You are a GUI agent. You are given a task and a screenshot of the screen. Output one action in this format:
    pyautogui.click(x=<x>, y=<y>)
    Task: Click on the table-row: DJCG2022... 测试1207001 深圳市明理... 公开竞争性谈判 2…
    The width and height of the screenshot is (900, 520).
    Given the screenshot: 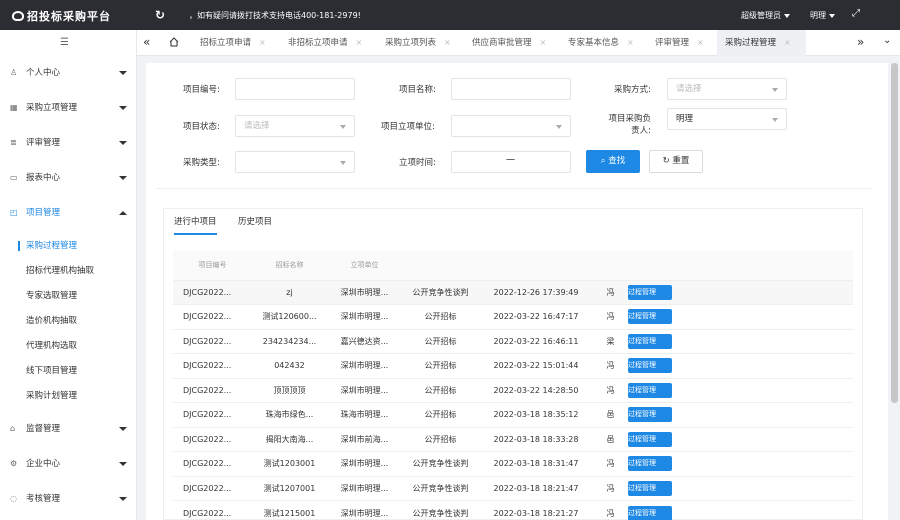 What is the action you would take?
    pyautogui.click(x=513, y=488)
    